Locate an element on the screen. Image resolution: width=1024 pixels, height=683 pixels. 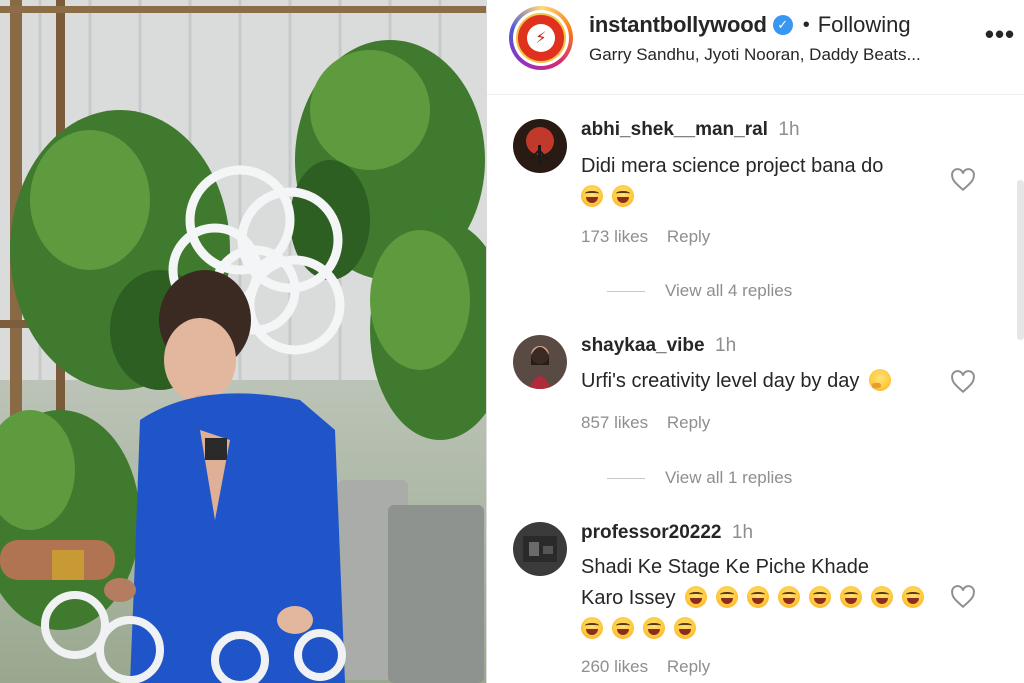
comment-meta: 173 likes Reply is located at coordinates (645, 237).